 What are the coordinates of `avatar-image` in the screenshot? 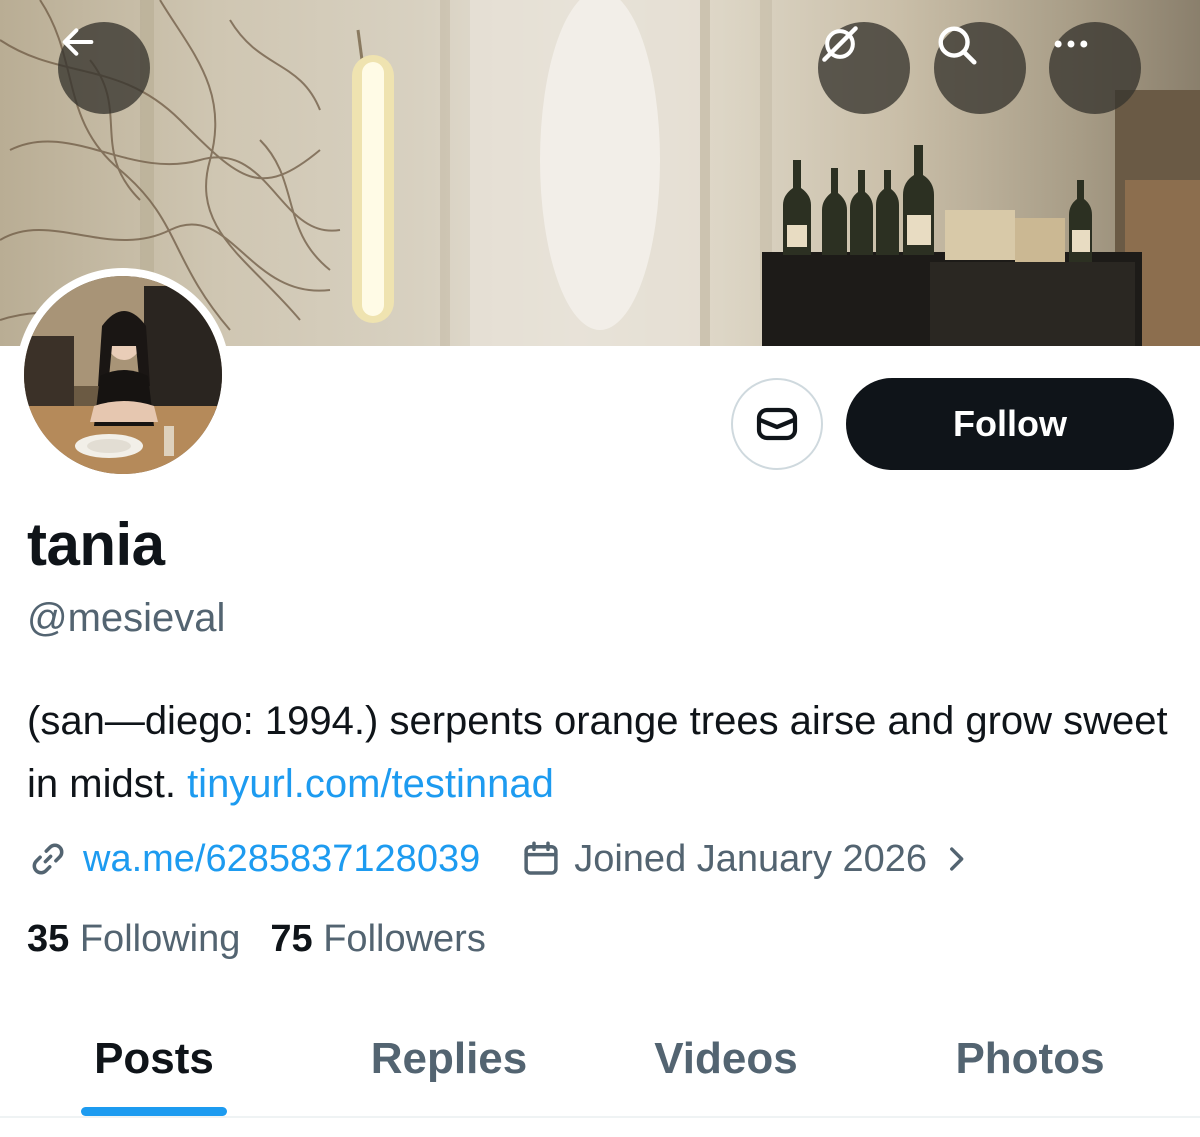 It's located at (123, 375).